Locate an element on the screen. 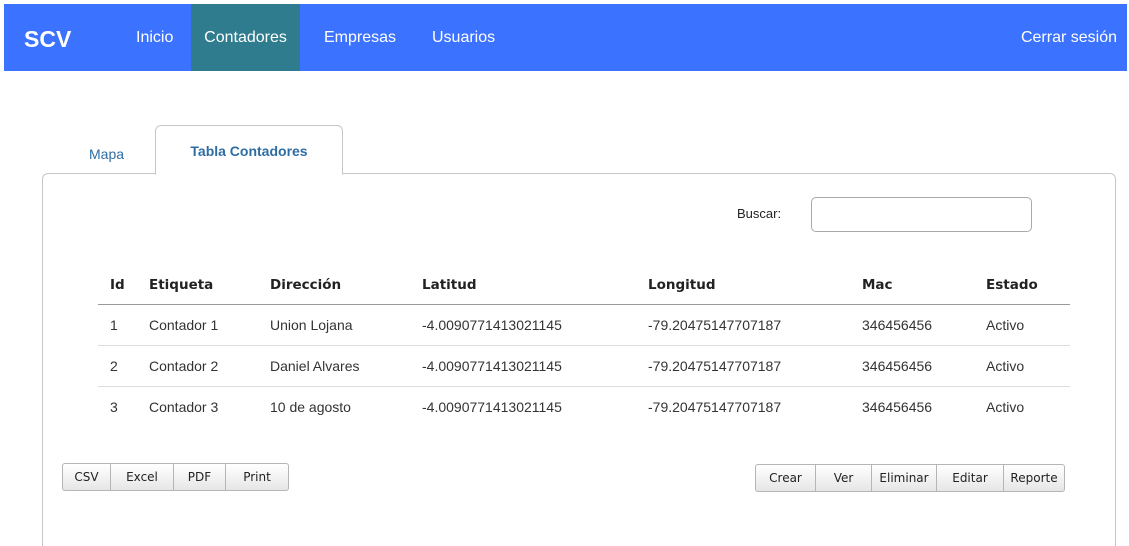  crear-button: Crear is located at coordinates (785, 478).